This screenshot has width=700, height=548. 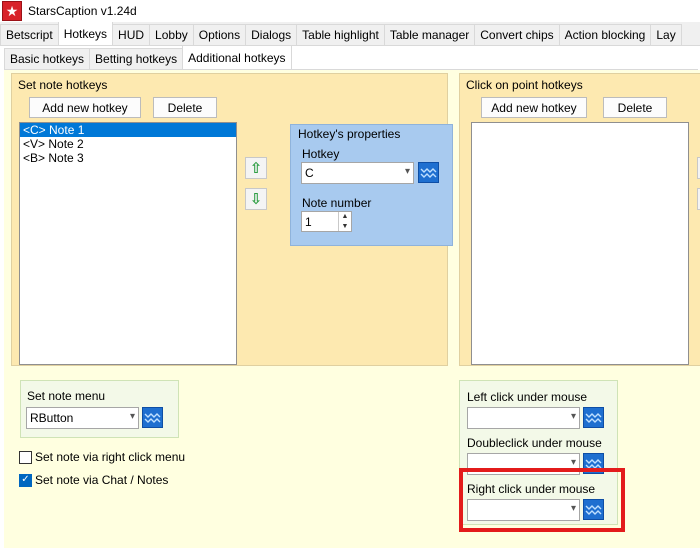 I want to click on hotkey-label: Hotkey, so click(x=321, y=154).